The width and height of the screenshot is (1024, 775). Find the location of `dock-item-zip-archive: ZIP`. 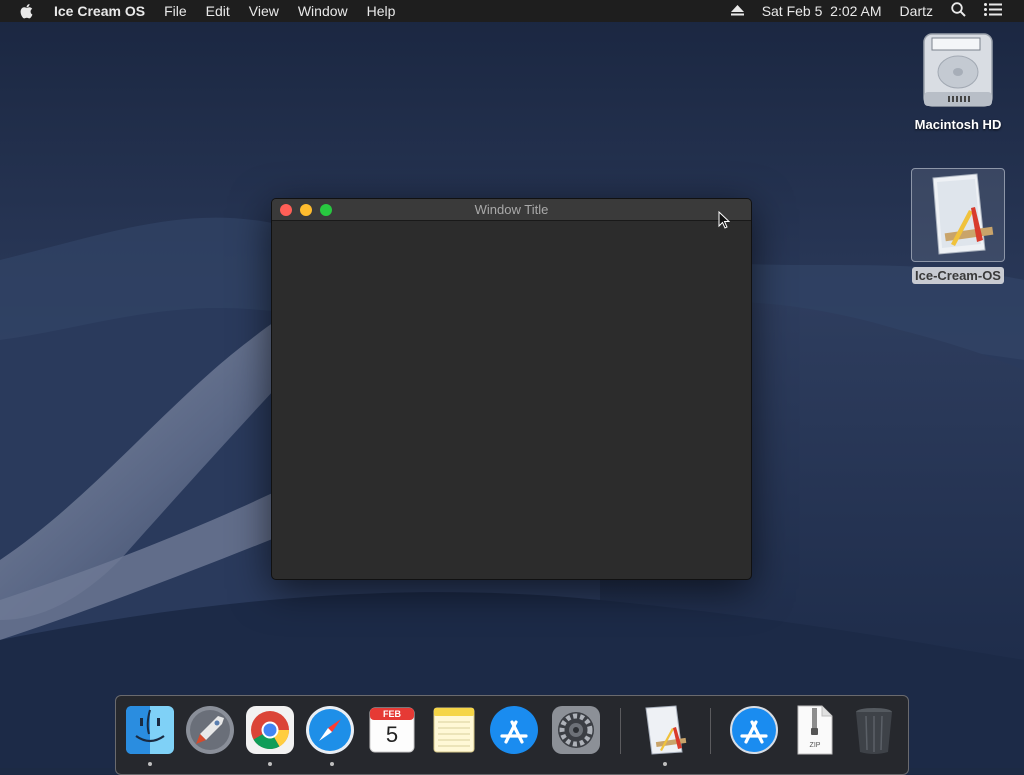

dock-item-zip-archive: ZIP is located at coordinates (814, 730).